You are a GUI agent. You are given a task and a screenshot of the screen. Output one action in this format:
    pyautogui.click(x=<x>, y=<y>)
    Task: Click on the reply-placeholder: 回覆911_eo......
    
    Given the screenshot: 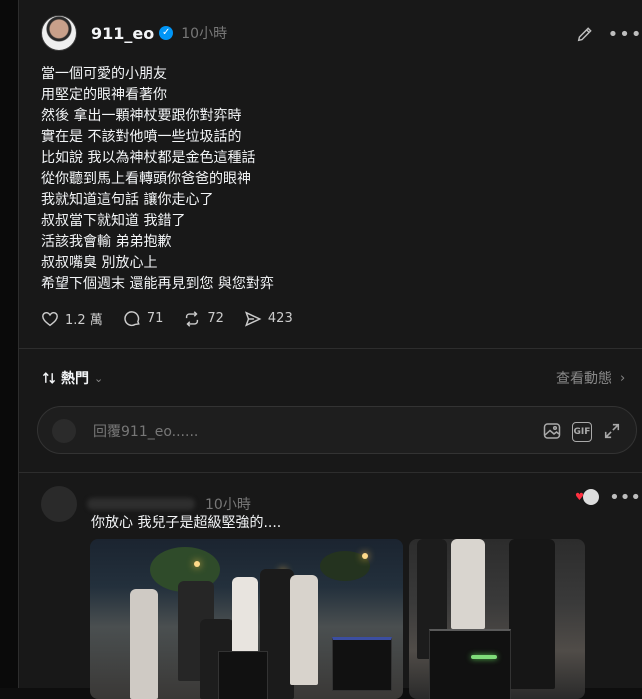 What is the action you would take?
    pyautogui.click(x=146, y=432)
    